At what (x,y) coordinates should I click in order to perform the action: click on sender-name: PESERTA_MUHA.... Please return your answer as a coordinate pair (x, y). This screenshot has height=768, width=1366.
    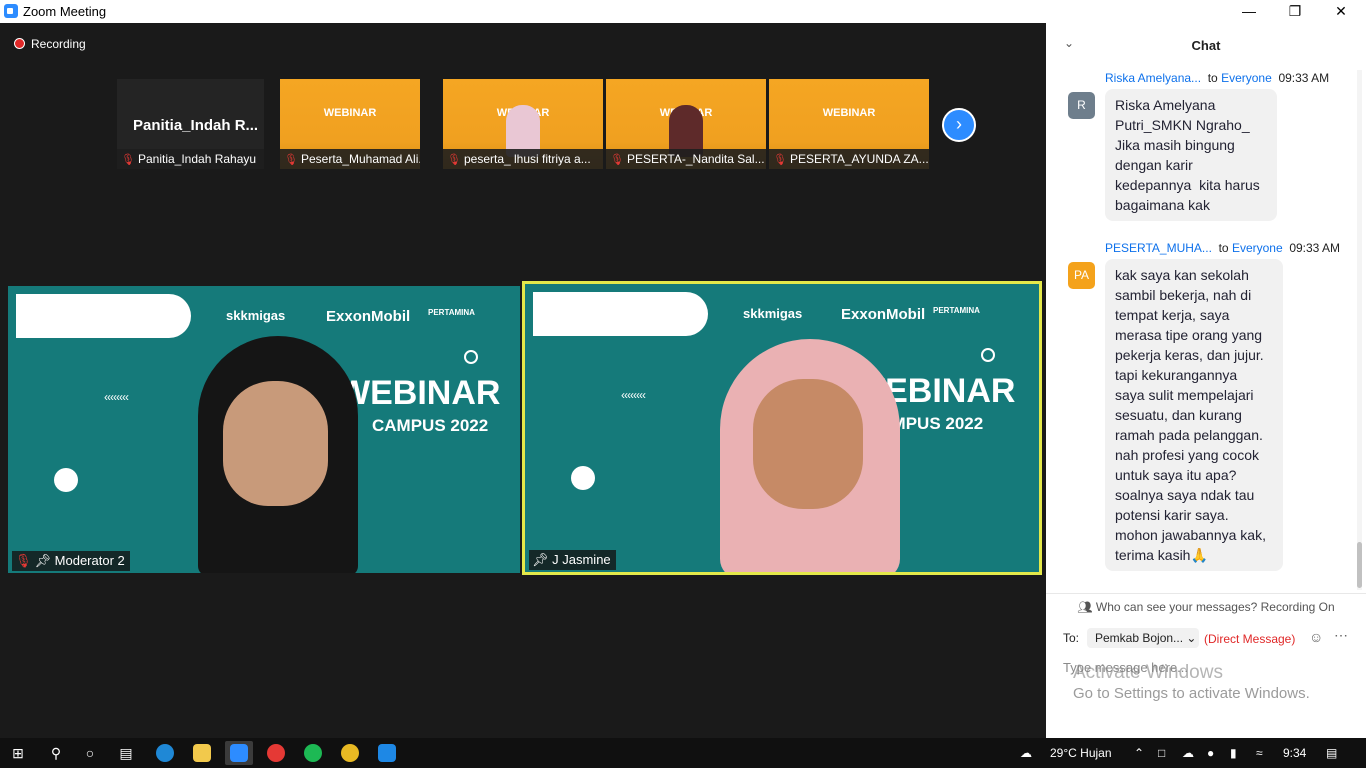
    Looking at the image, I should click on (1158, 248).